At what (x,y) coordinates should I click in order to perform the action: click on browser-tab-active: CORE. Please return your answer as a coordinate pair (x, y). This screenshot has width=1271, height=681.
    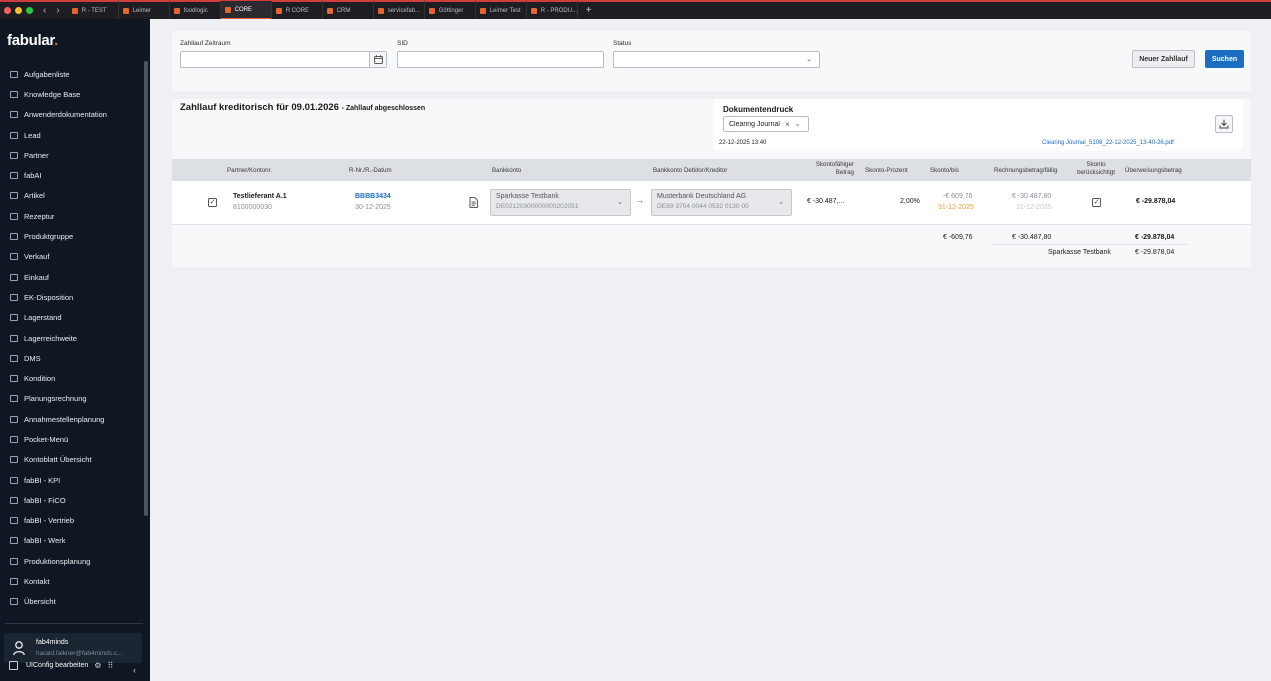
    Looking at the image, I should click on (246, 10).